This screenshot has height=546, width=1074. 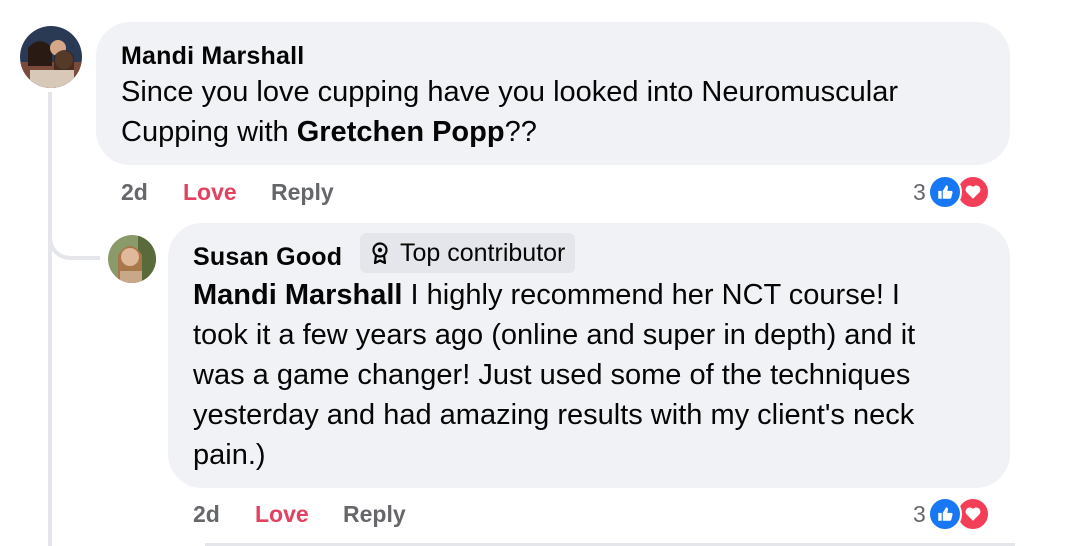 What do you see at coordinates (374, 514) in the screenshot?
I see `reply-reply-button: Reply` at bounding box center [374, 514].